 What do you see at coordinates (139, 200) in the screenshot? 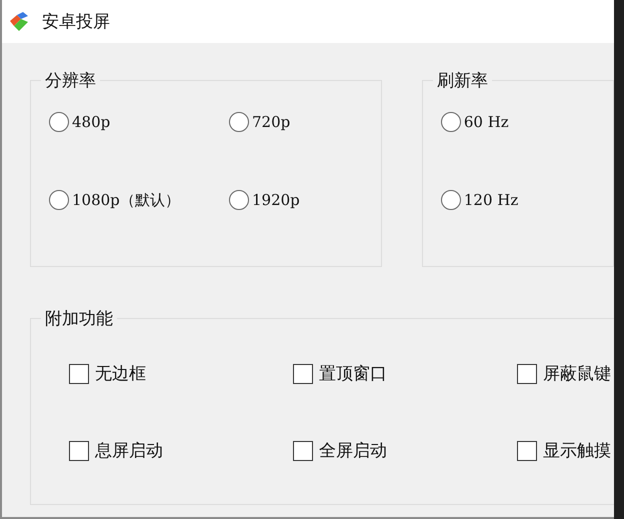
I see `radio-option: 1080p（默认）` at bounding box center [139, 200].